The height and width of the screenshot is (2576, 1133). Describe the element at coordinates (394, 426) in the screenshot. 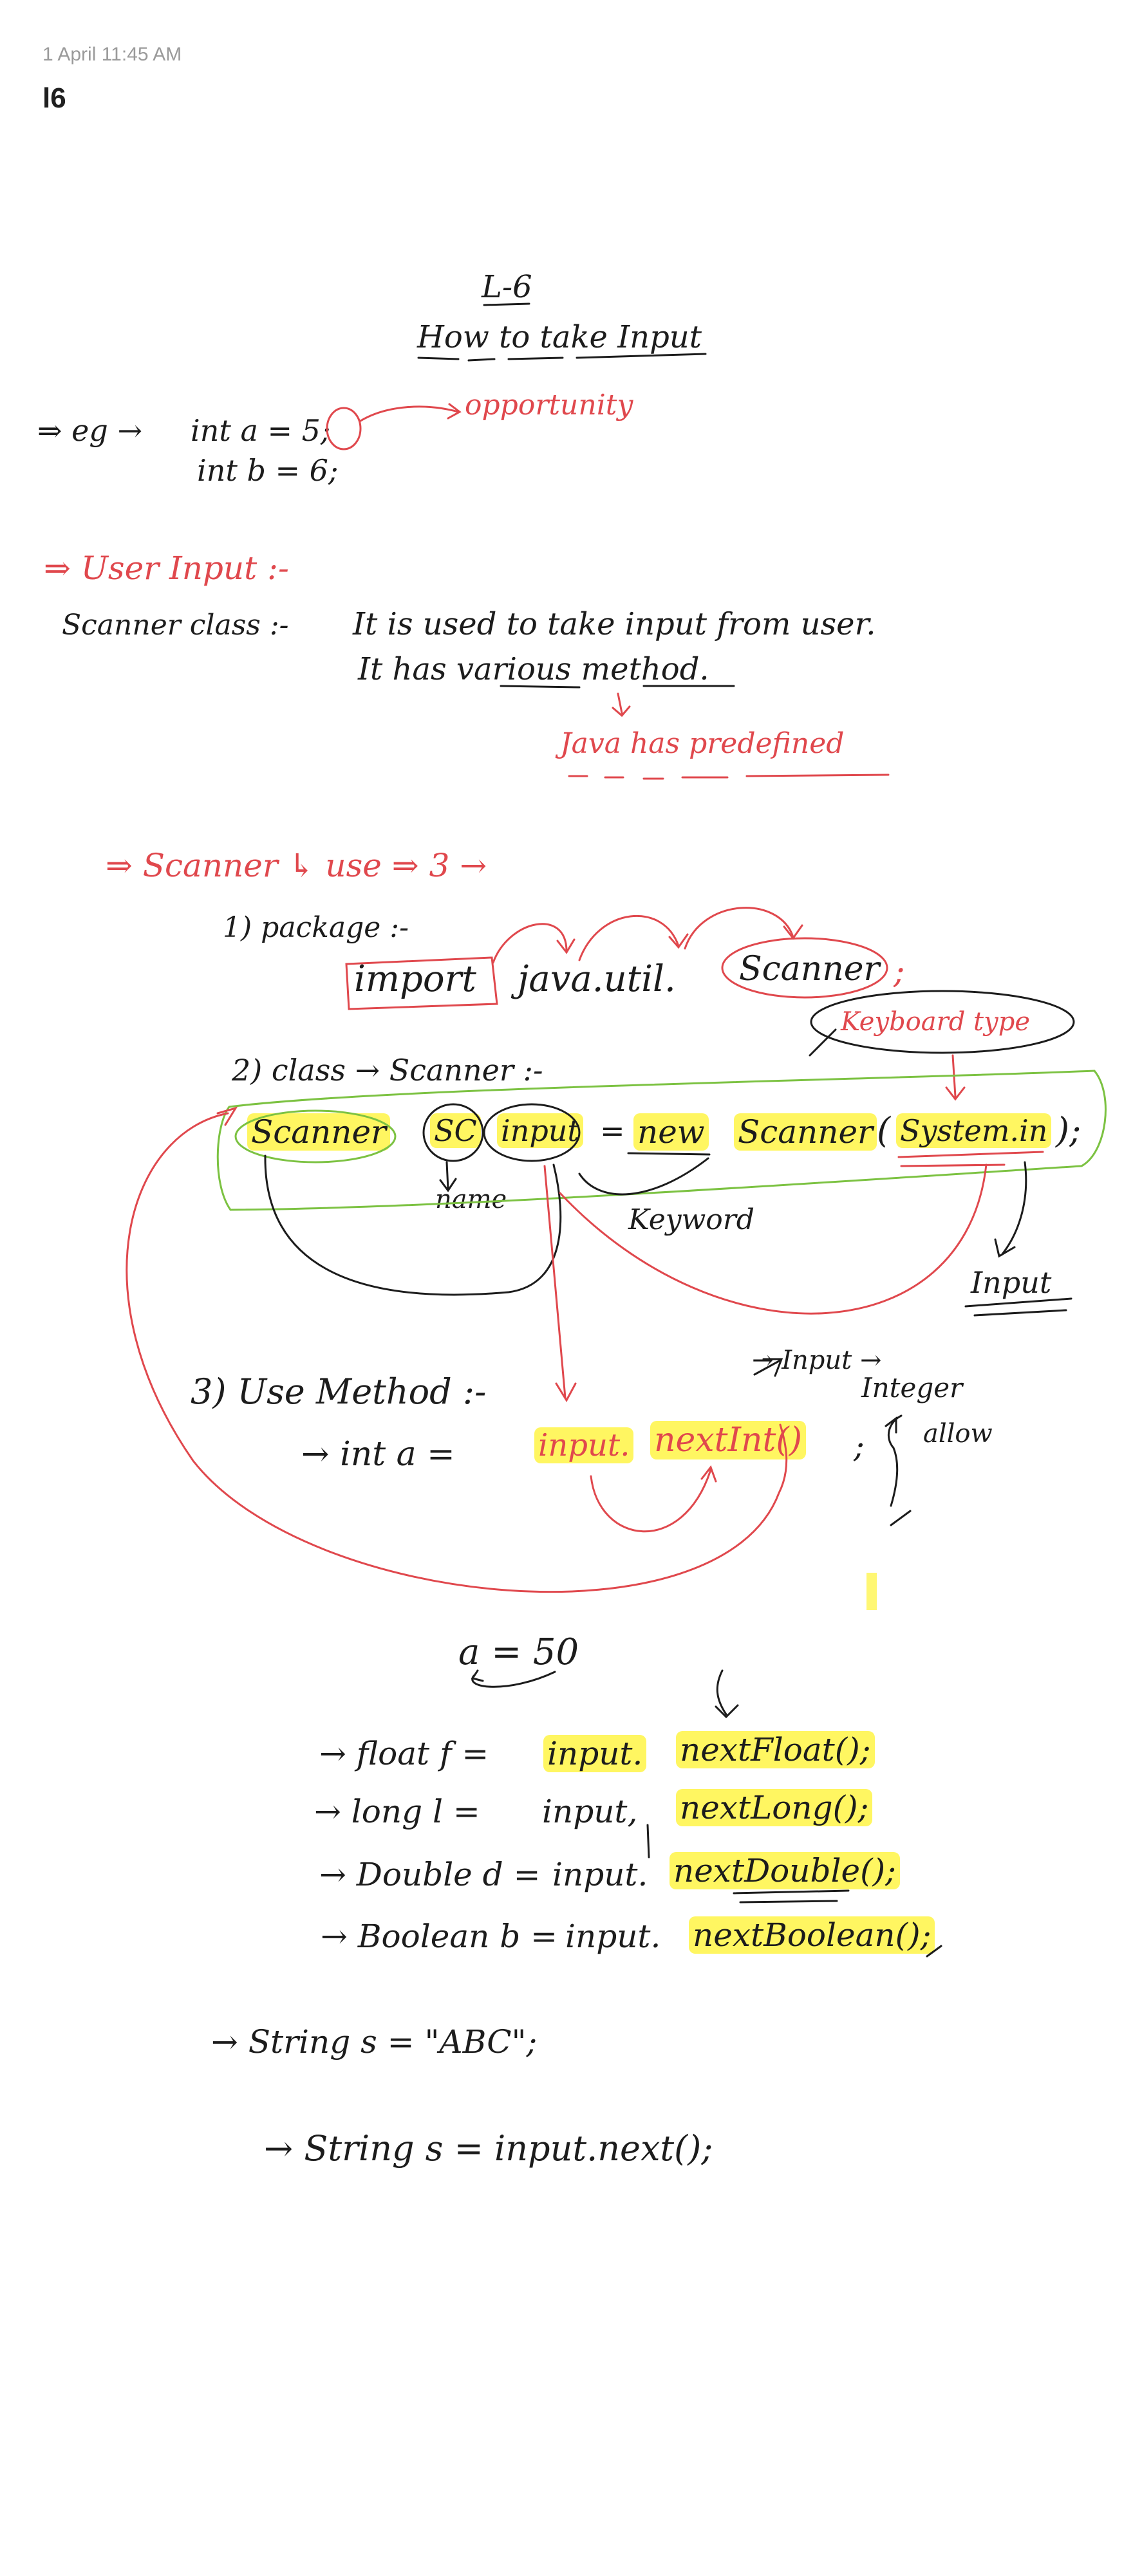

I see `example-annotations-stroke` at that location.